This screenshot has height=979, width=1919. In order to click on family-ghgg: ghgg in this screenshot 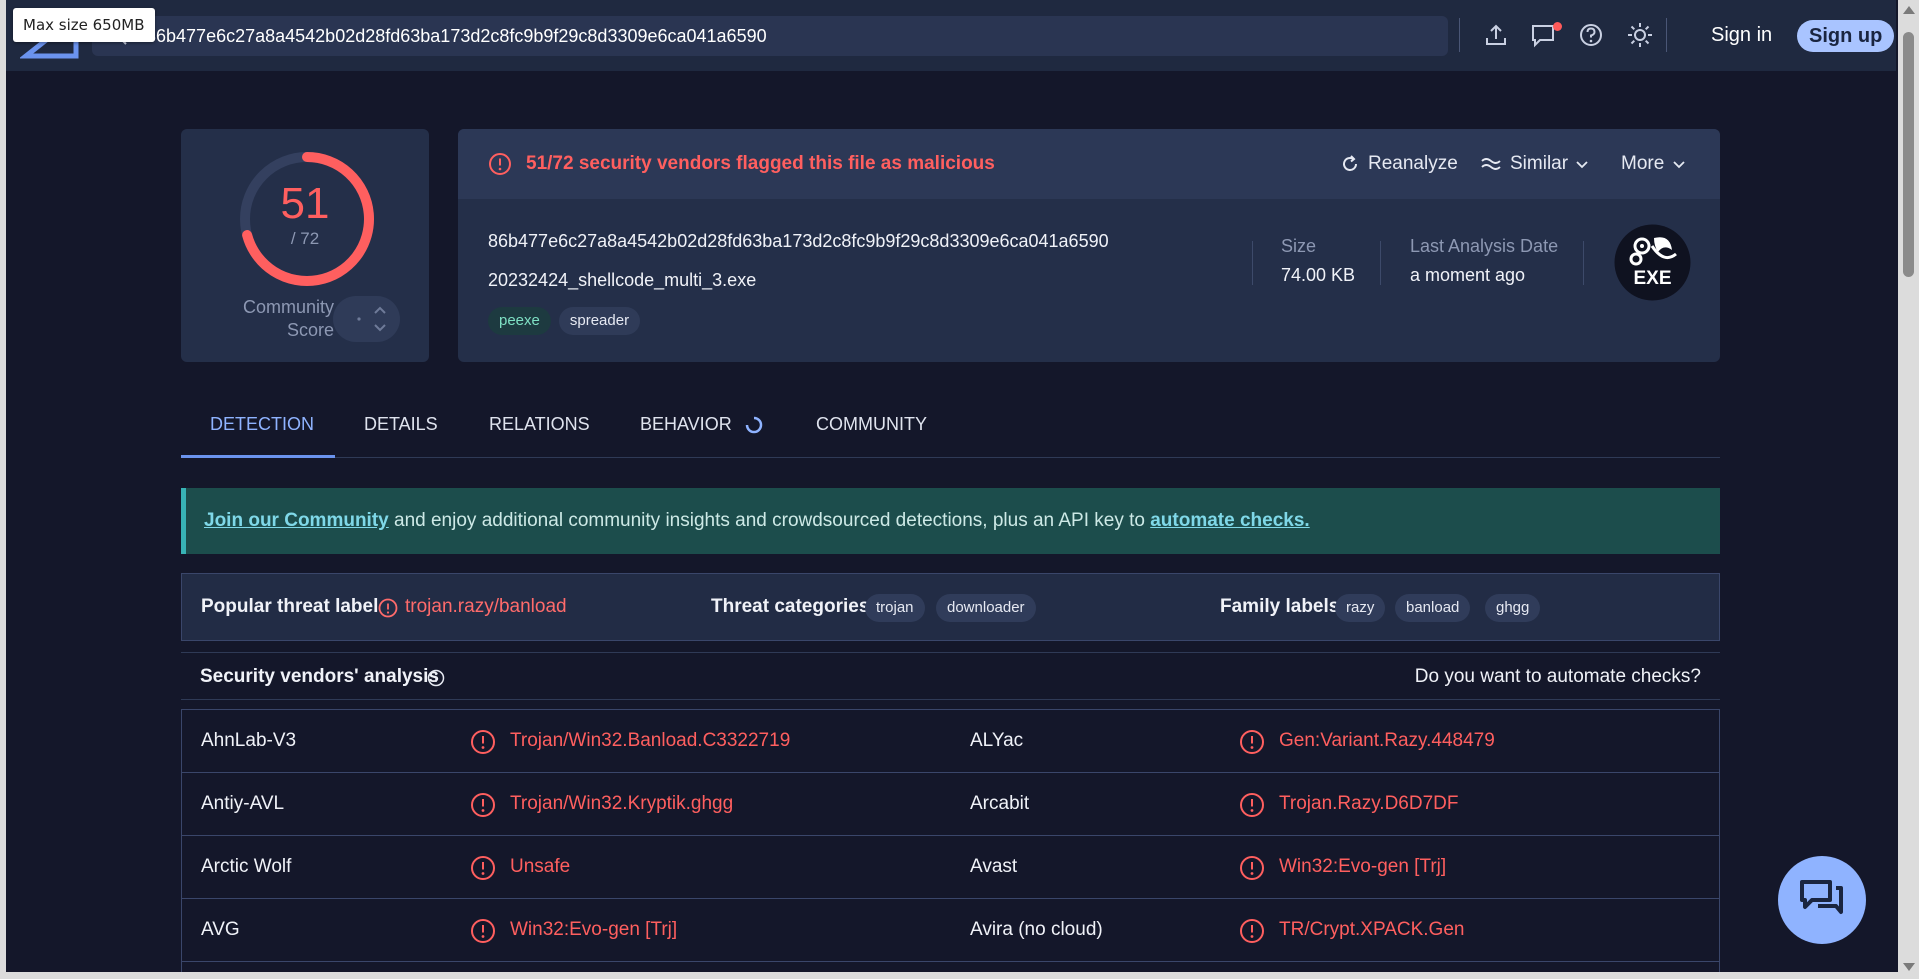, I will do `click(1513, 608)`.